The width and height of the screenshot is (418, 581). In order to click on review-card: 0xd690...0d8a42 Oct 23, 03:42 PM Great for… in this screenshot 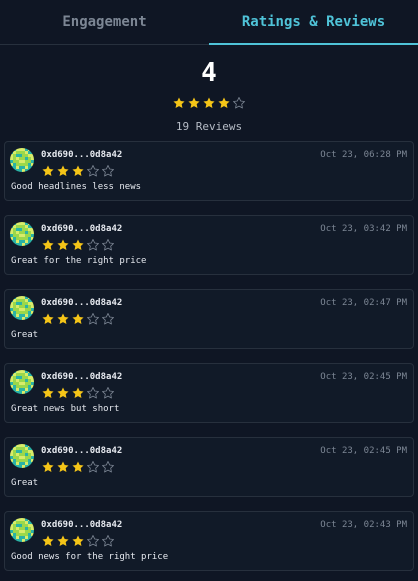, I will do `click(209, 245)`.